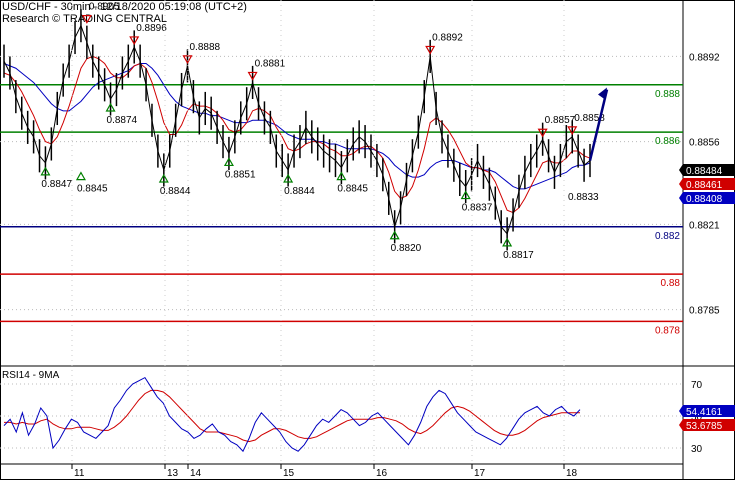 This screenshot has height=480, width=735. Describe the element at coordinates (151, 28) in the screenshot. I see `pivot-label-high: 0.8896` at that location.